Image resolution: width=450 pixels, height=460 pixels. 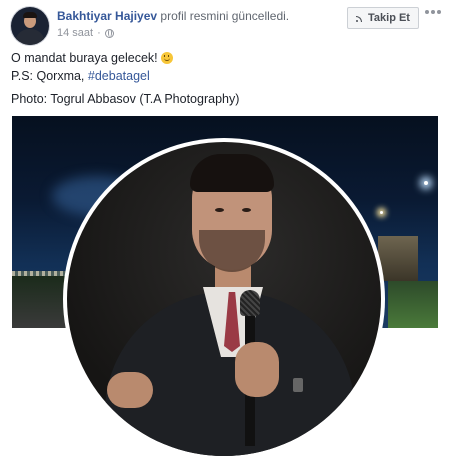 What do you see at coordinates (433, 12) in the screenshot?
I see `more-icon` at bounding box center [433, 12].